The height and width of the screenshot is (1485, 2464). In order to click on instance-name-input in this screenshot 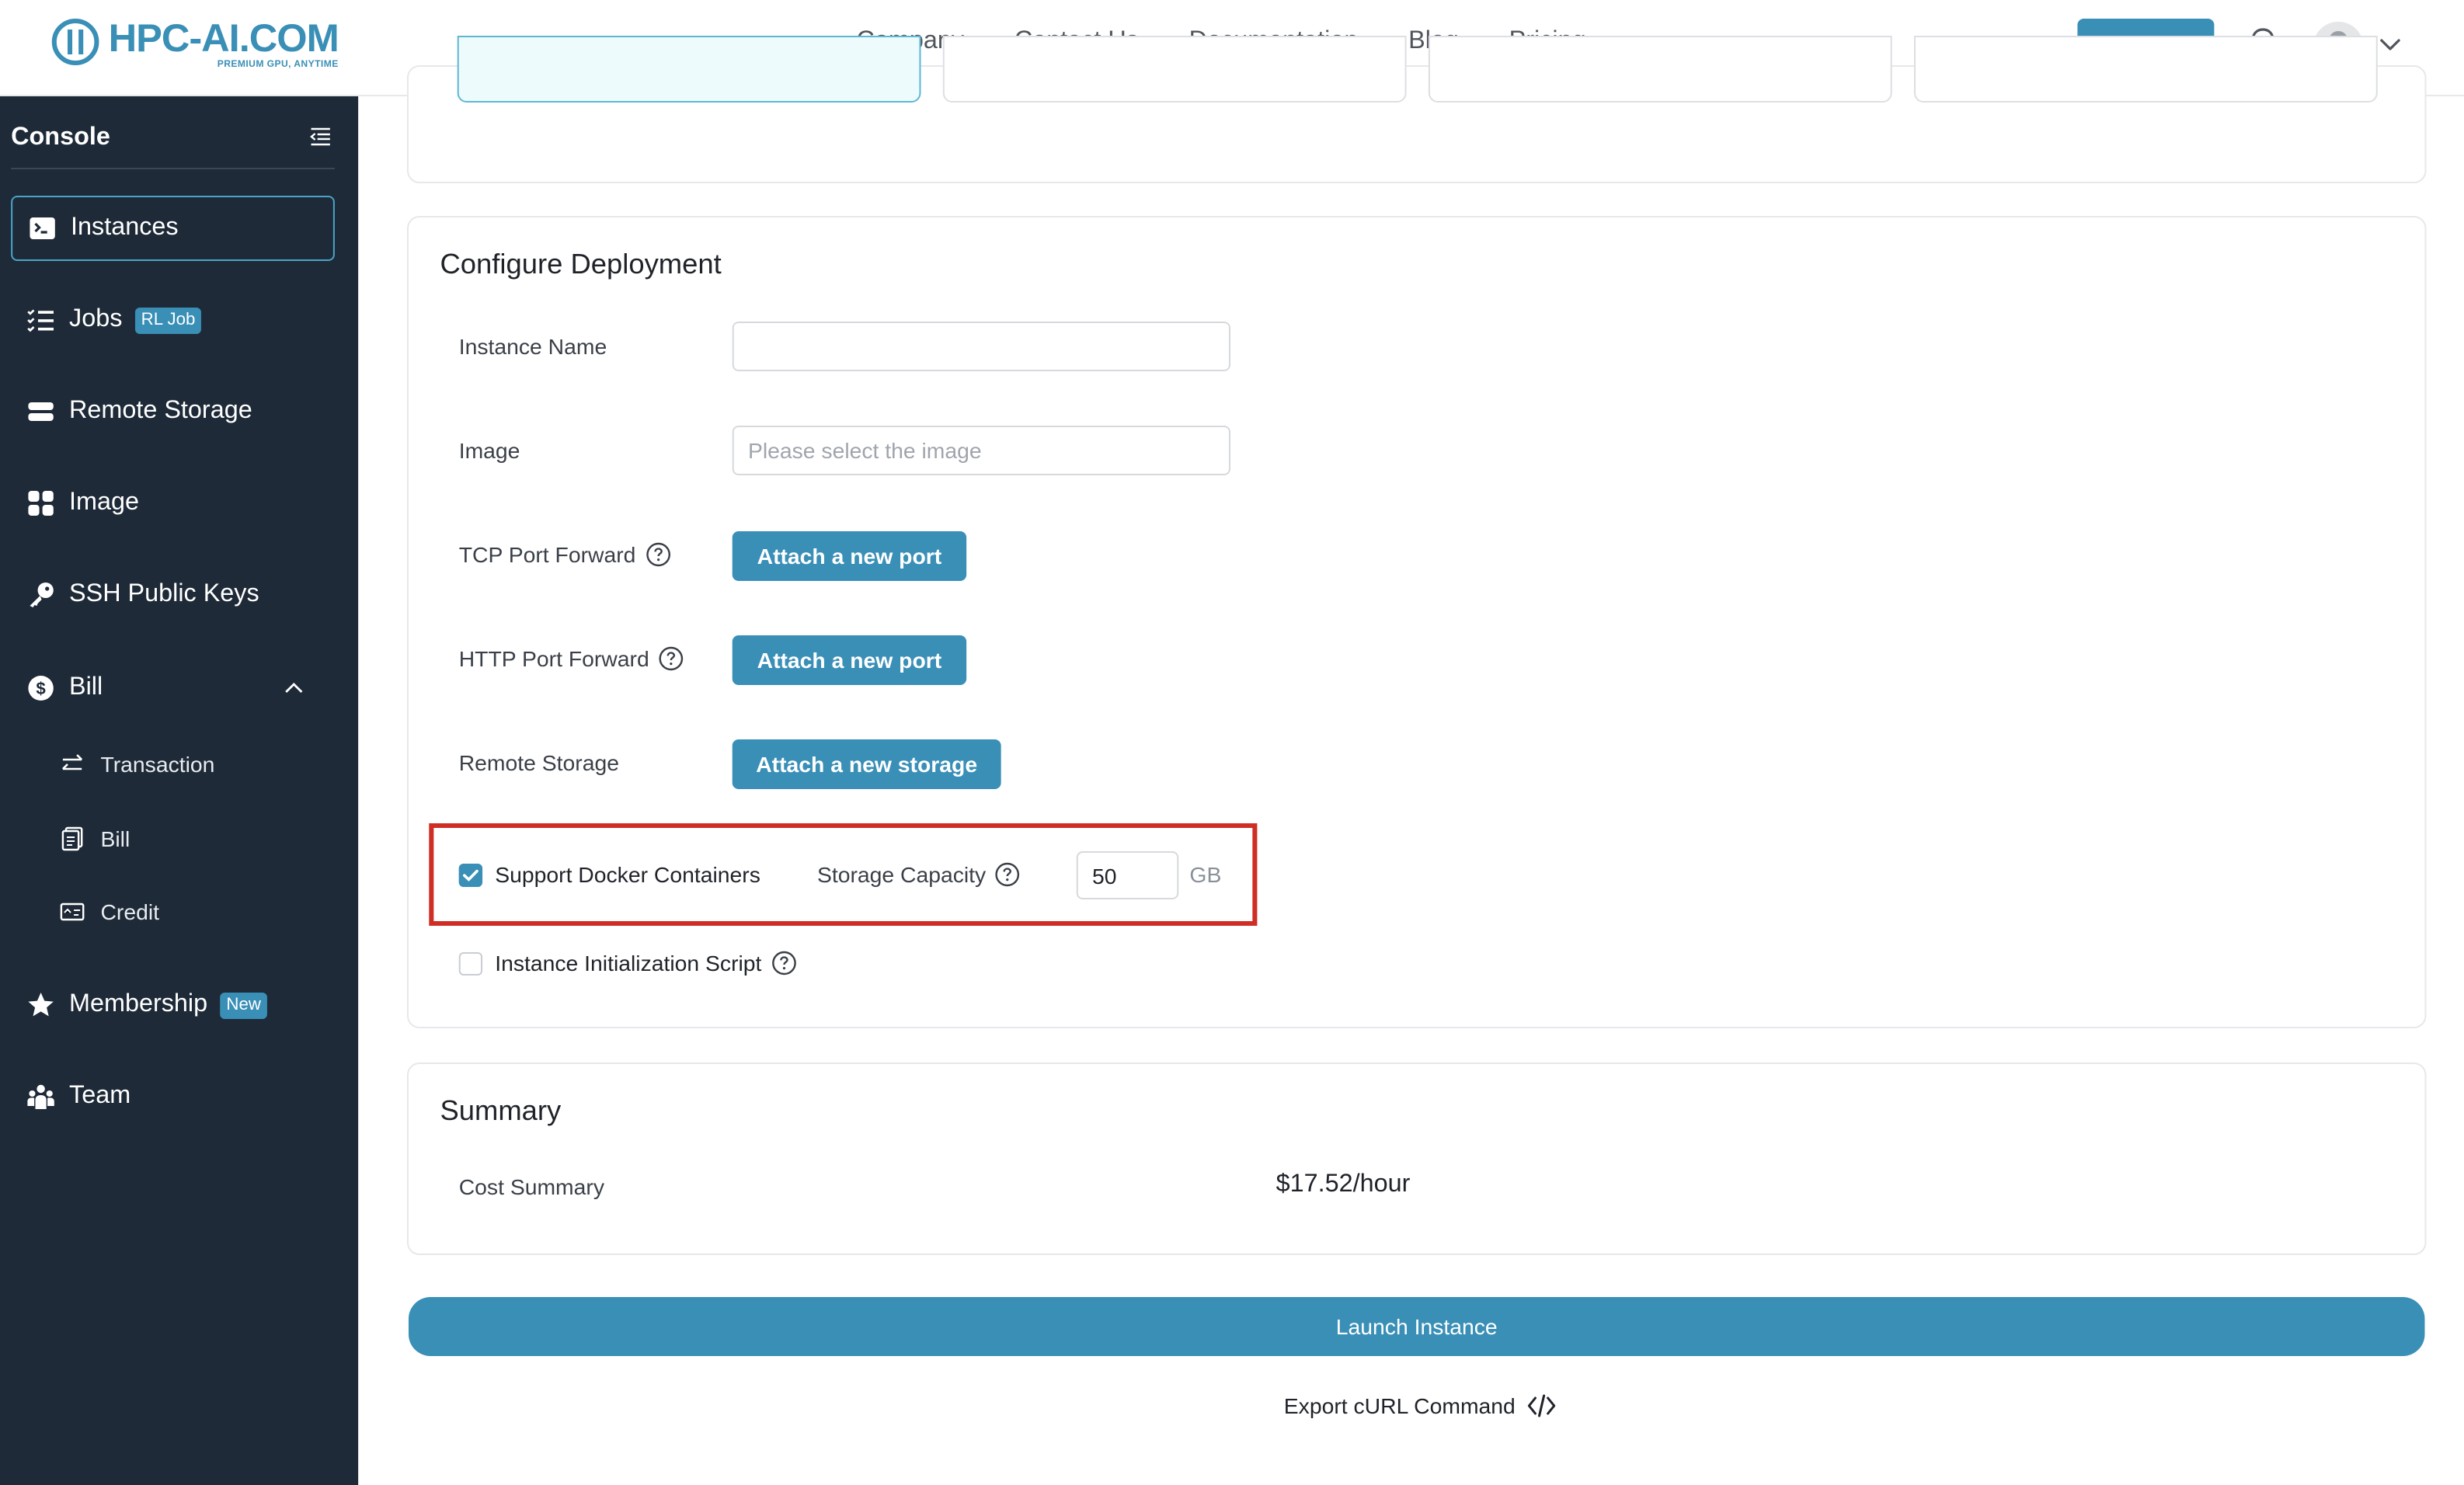, I will do `click(982, 346)`.